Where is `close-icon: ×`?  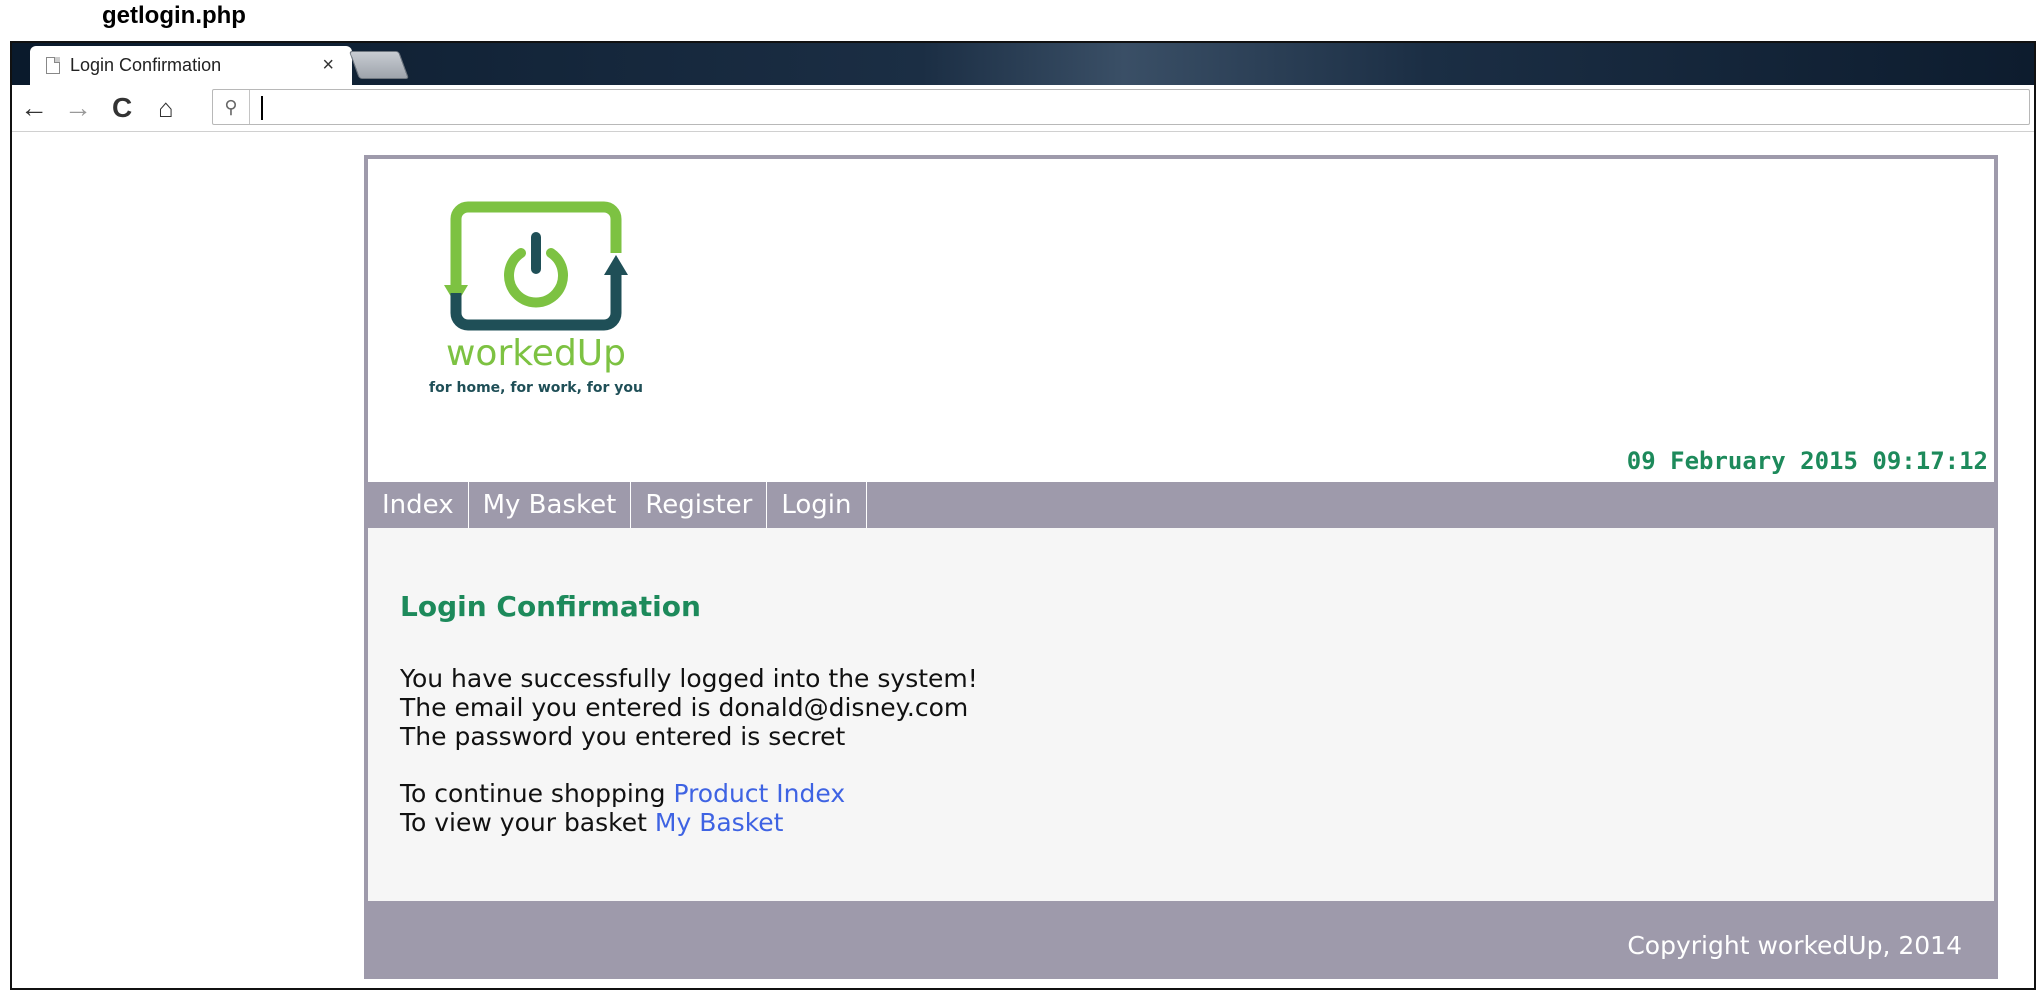 close-icon: × is located at coordinates (328, 65).